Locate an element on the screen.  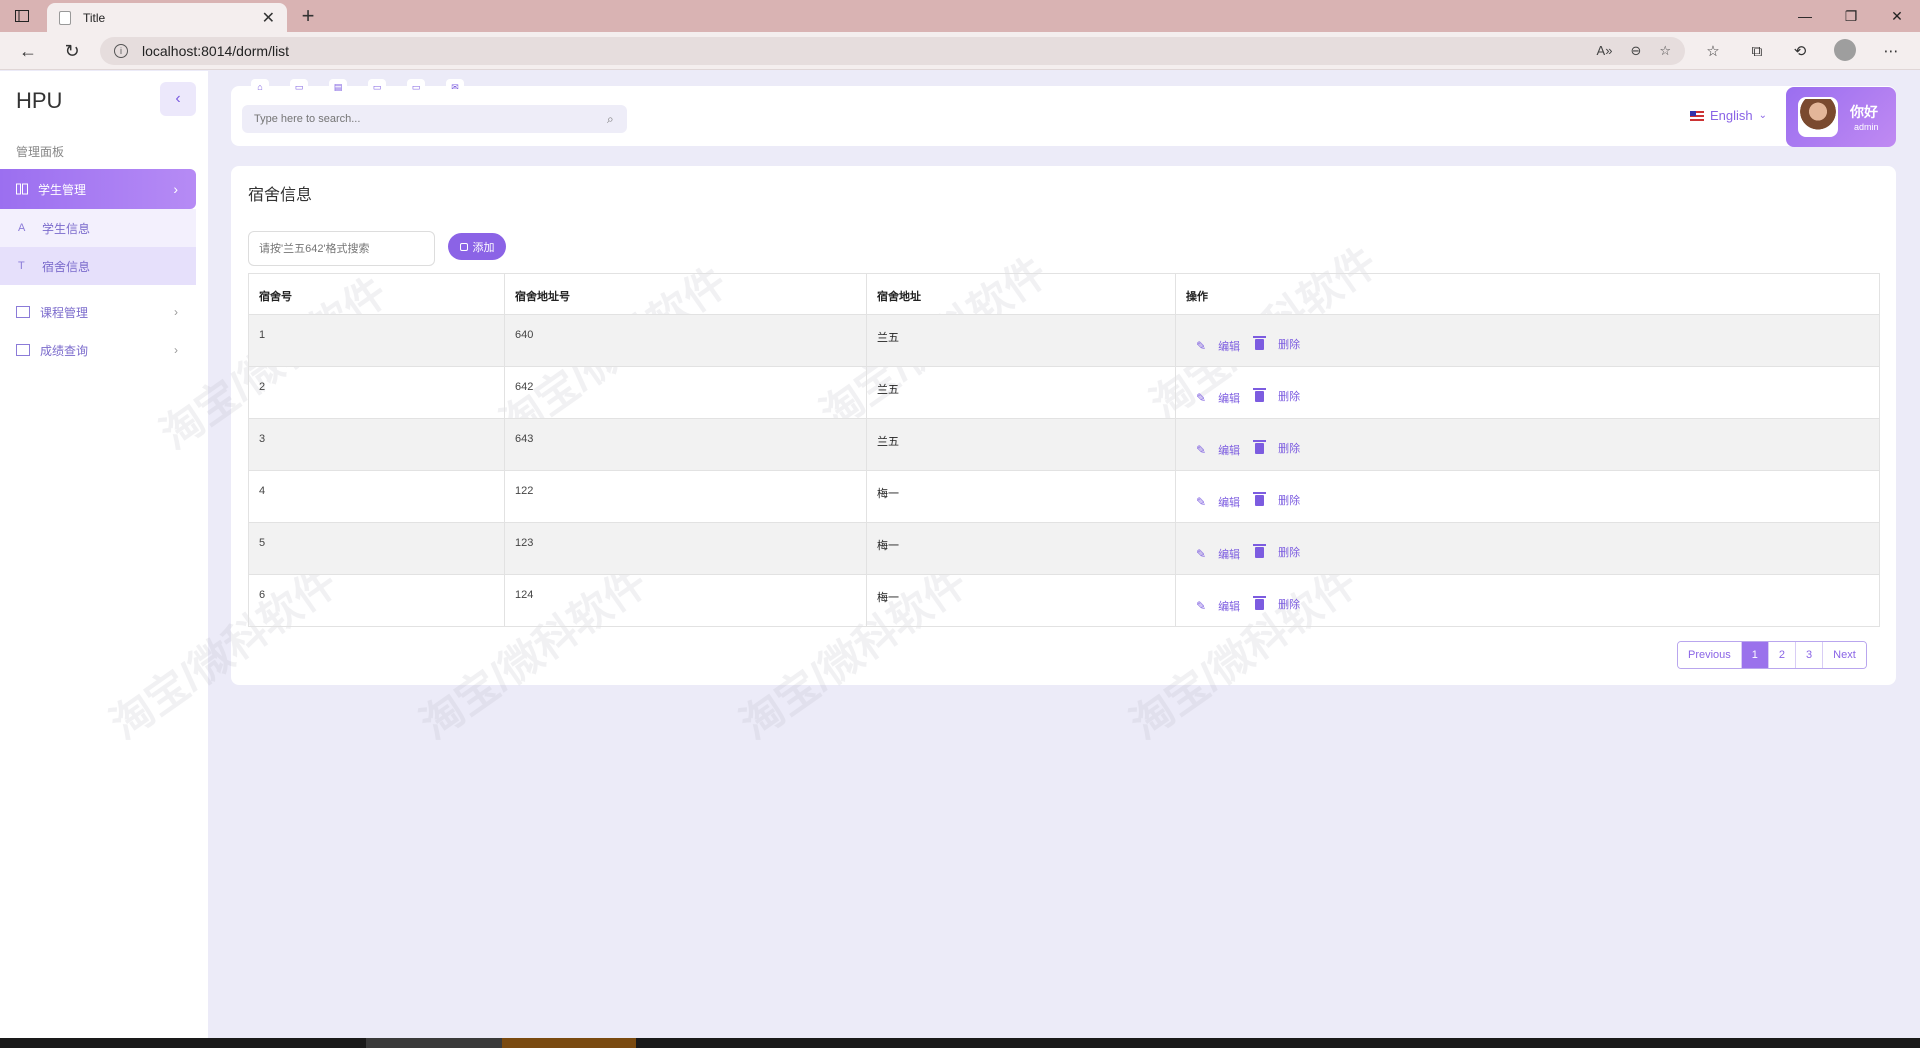
sidebar-item-course-management: 课程管理 › is located at coordinates (98, 312).